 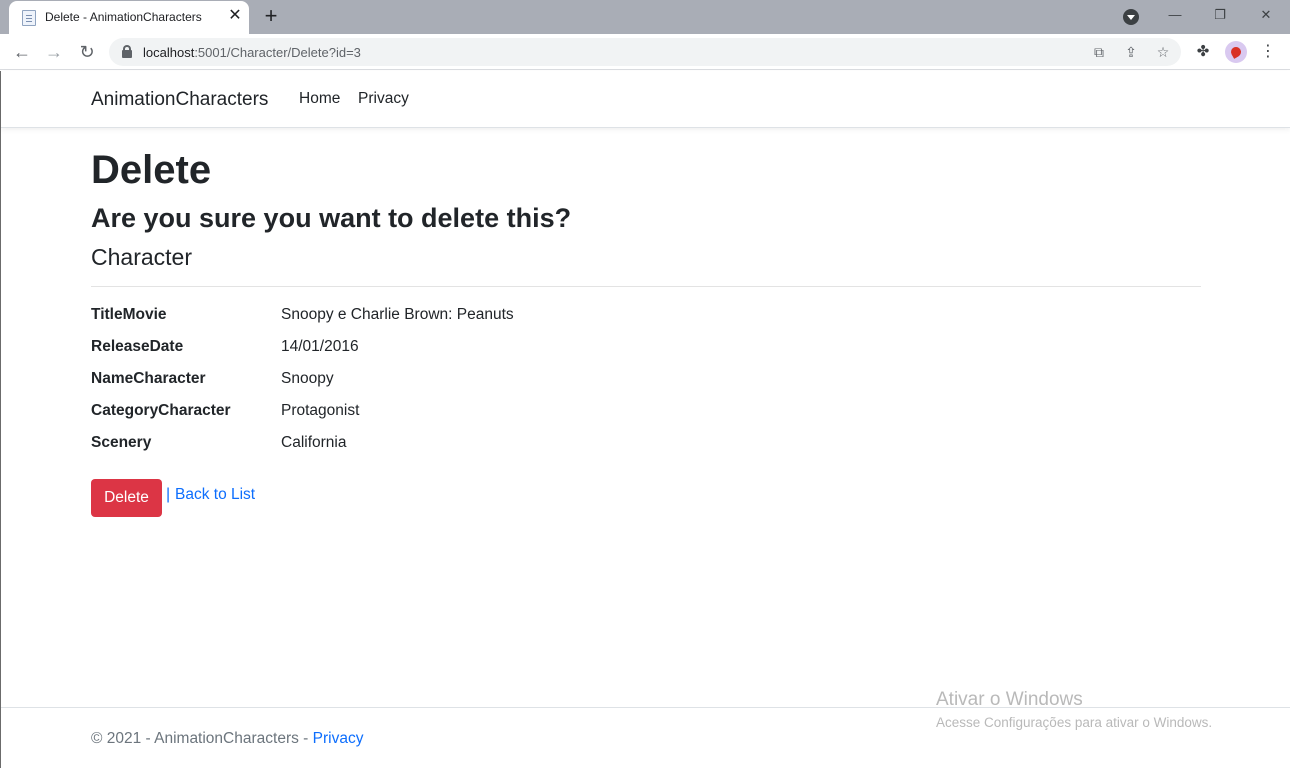 I want to click on detail-label: ReleaseDate, so click(x=137, y=346).